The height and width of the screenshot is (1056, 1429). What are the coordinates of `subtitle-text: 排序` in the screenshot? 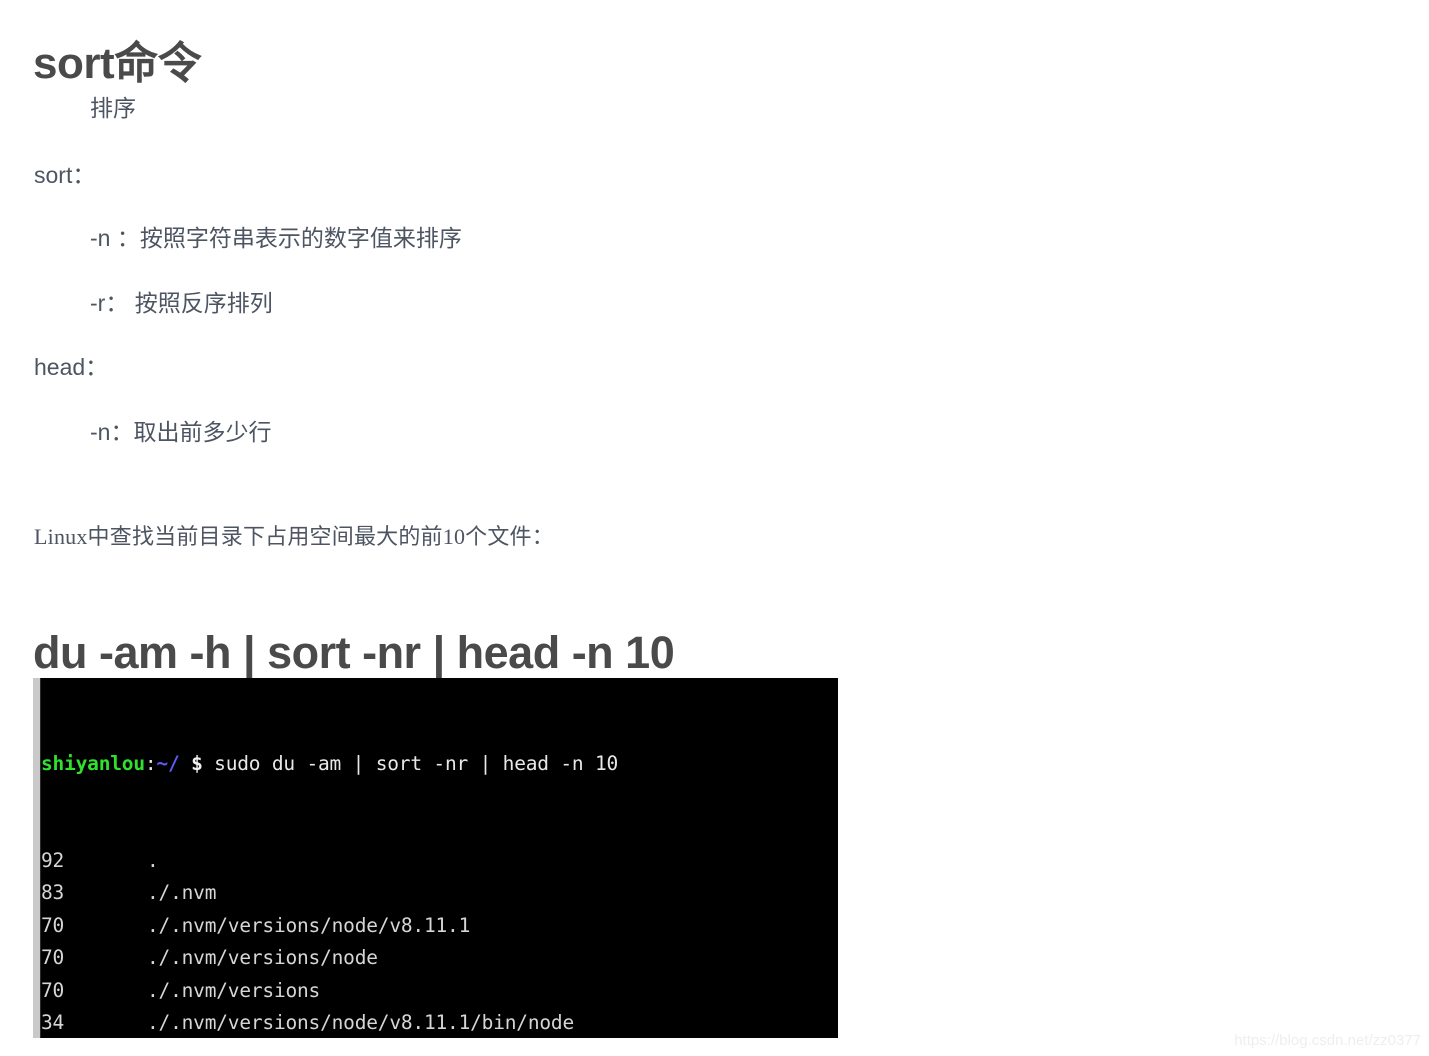 It's located at (113, 108).